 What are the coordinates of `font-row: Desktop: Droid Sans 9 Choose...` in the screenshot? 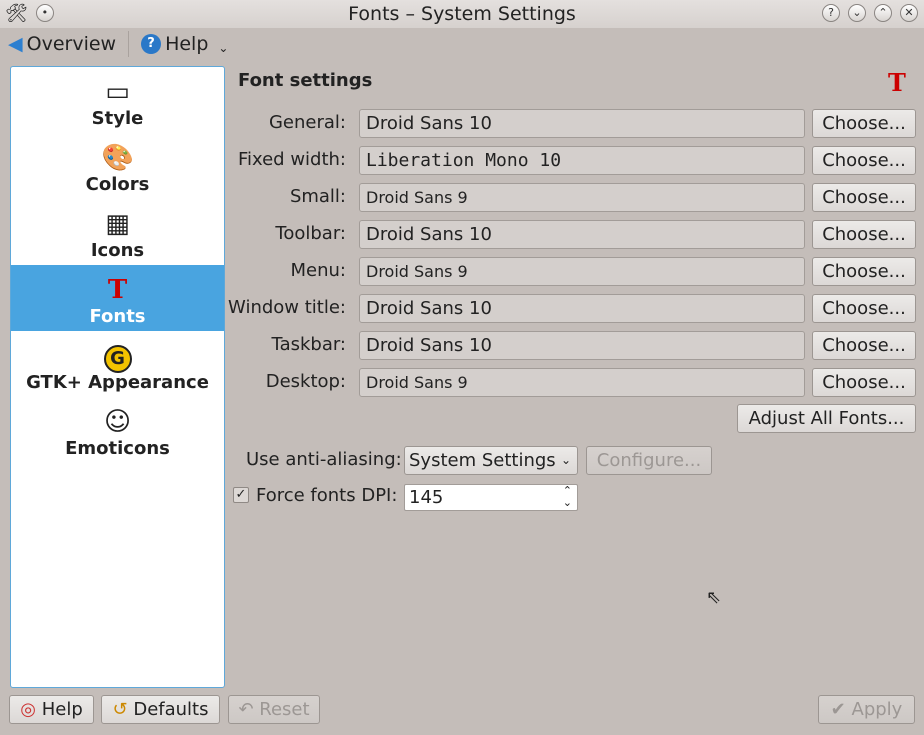 It's located at (568, 382).